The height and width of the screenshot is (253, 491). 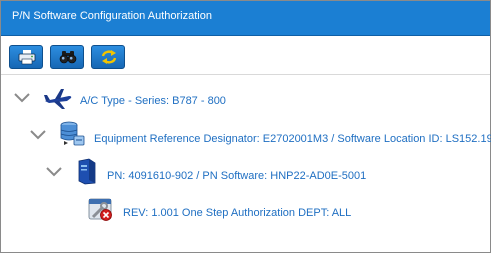 I want to click on window-title: P/N Software Configuration Authorization, so click(x=112, y=16).